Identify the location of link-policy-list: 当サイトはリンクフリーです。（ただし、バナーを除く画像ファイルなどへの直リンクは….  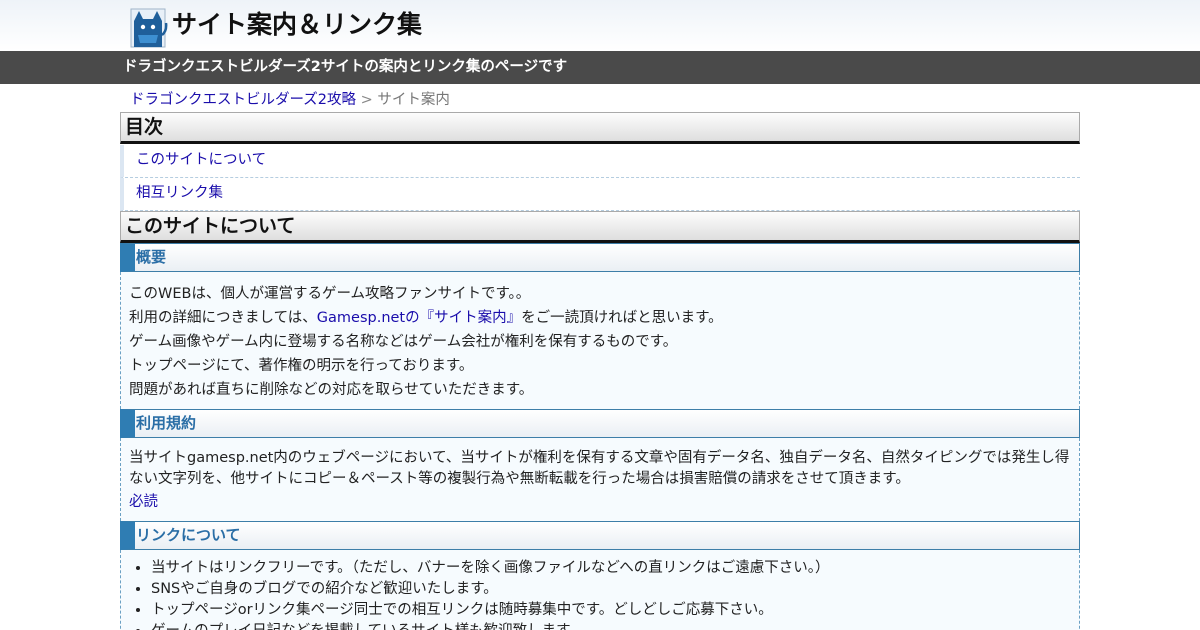
(600, 594).